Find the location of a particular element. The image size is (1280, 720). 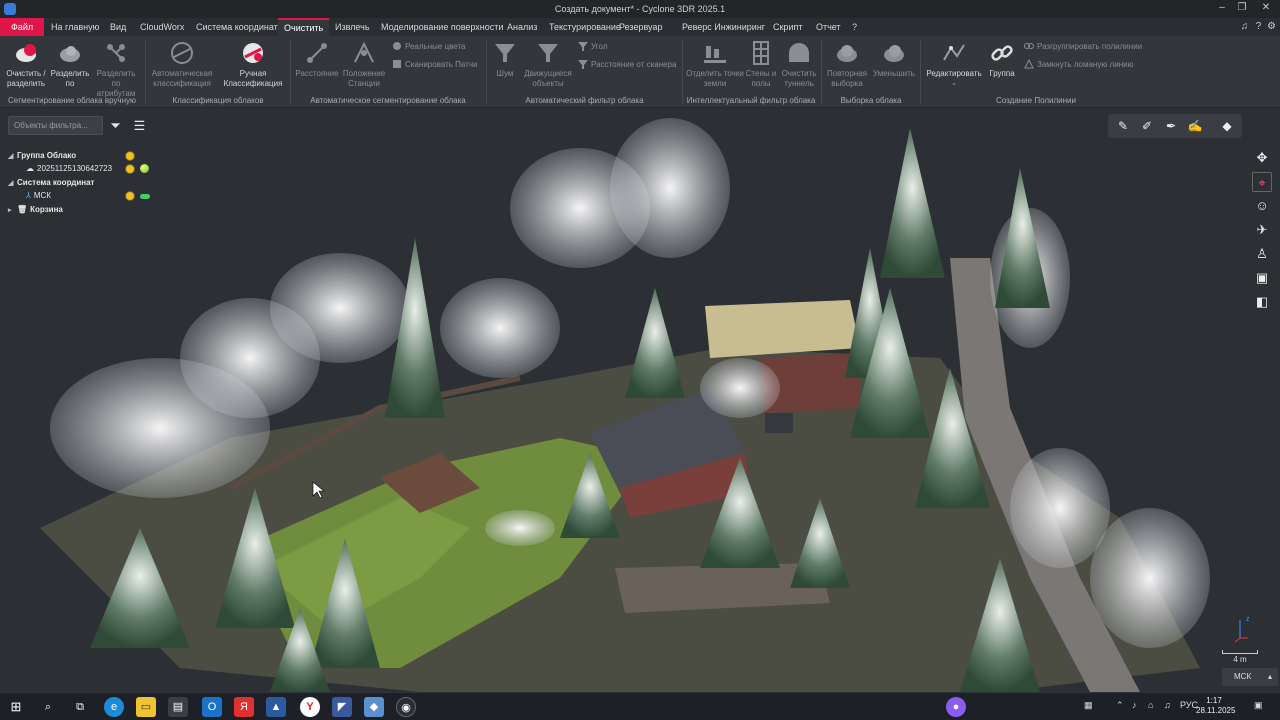

orbit-icon: ⌖ is located at coordinates (1262, 182).